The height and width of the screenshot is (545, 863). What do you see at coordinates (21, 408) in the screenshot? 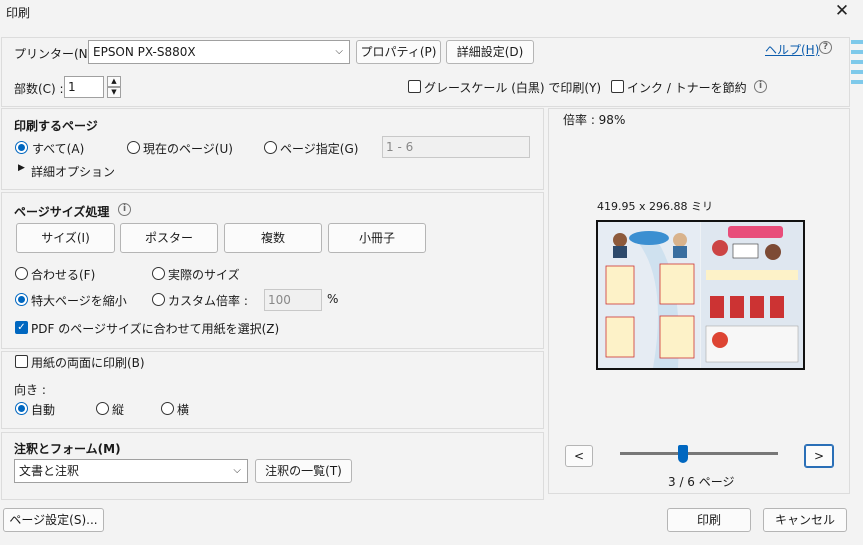
I see `orientation-auto-radio` at bounding box center [21, 408].